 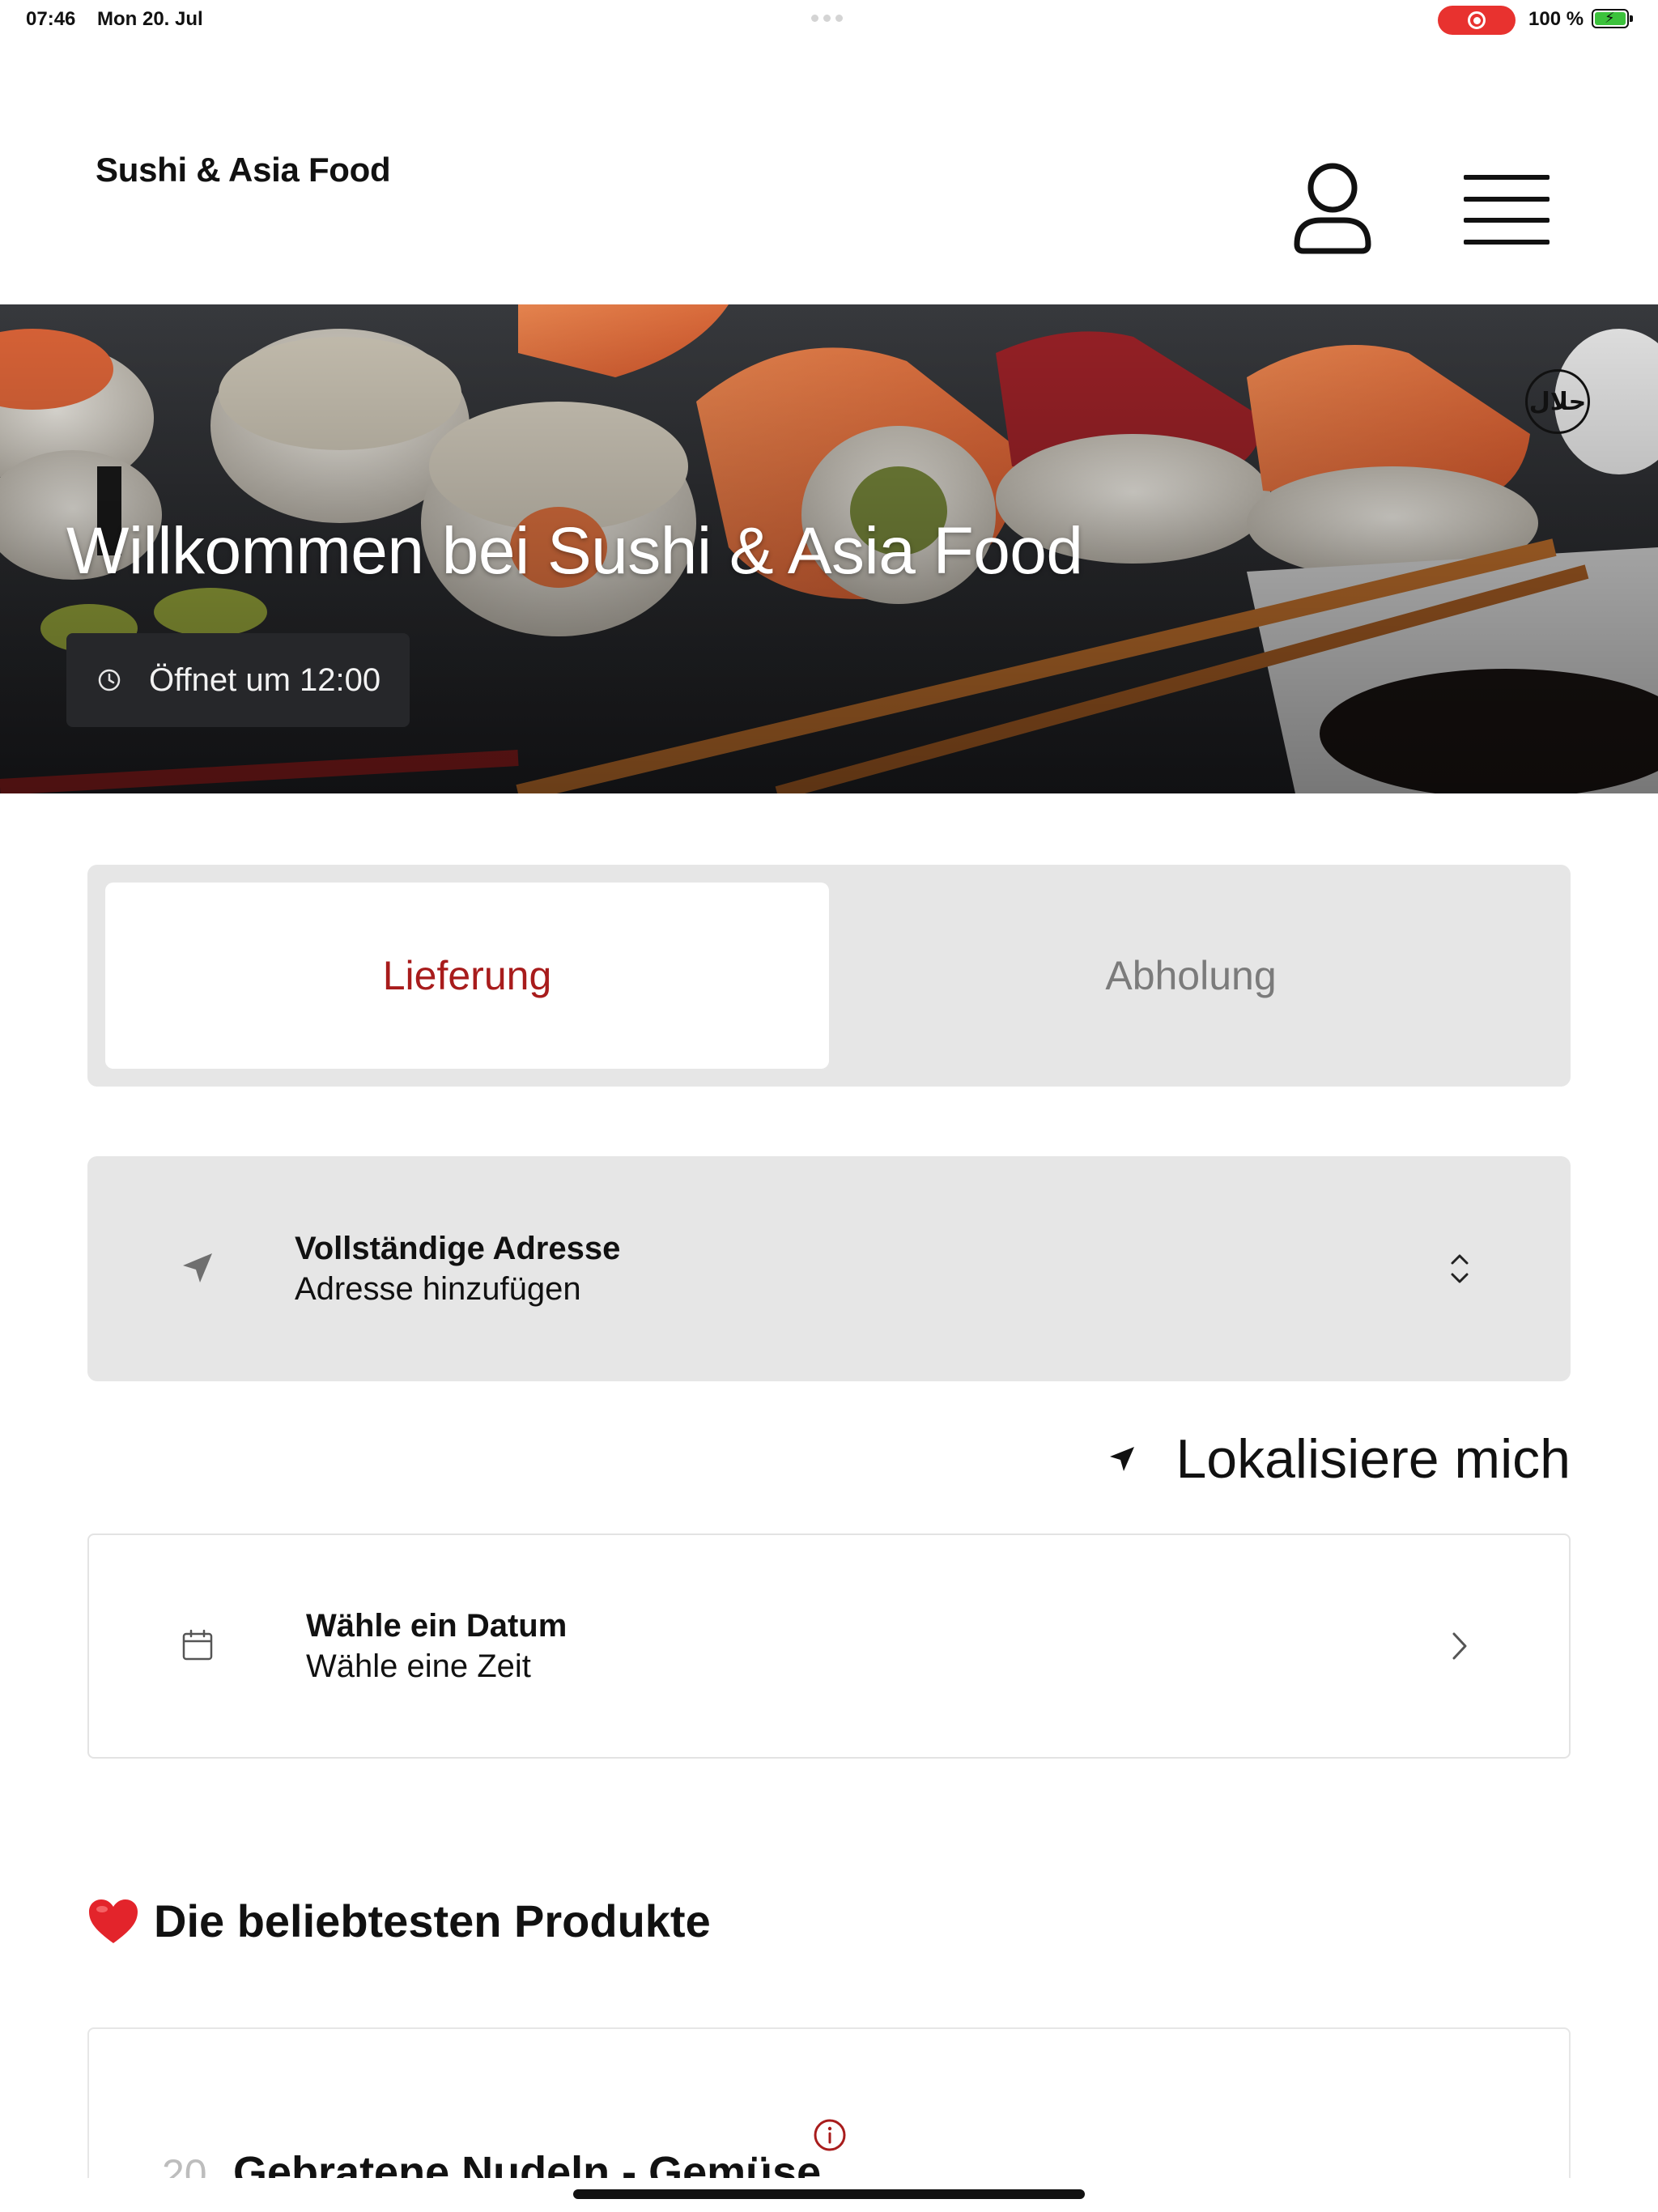 I want to click on account-button, so click(x=1332, y=209).